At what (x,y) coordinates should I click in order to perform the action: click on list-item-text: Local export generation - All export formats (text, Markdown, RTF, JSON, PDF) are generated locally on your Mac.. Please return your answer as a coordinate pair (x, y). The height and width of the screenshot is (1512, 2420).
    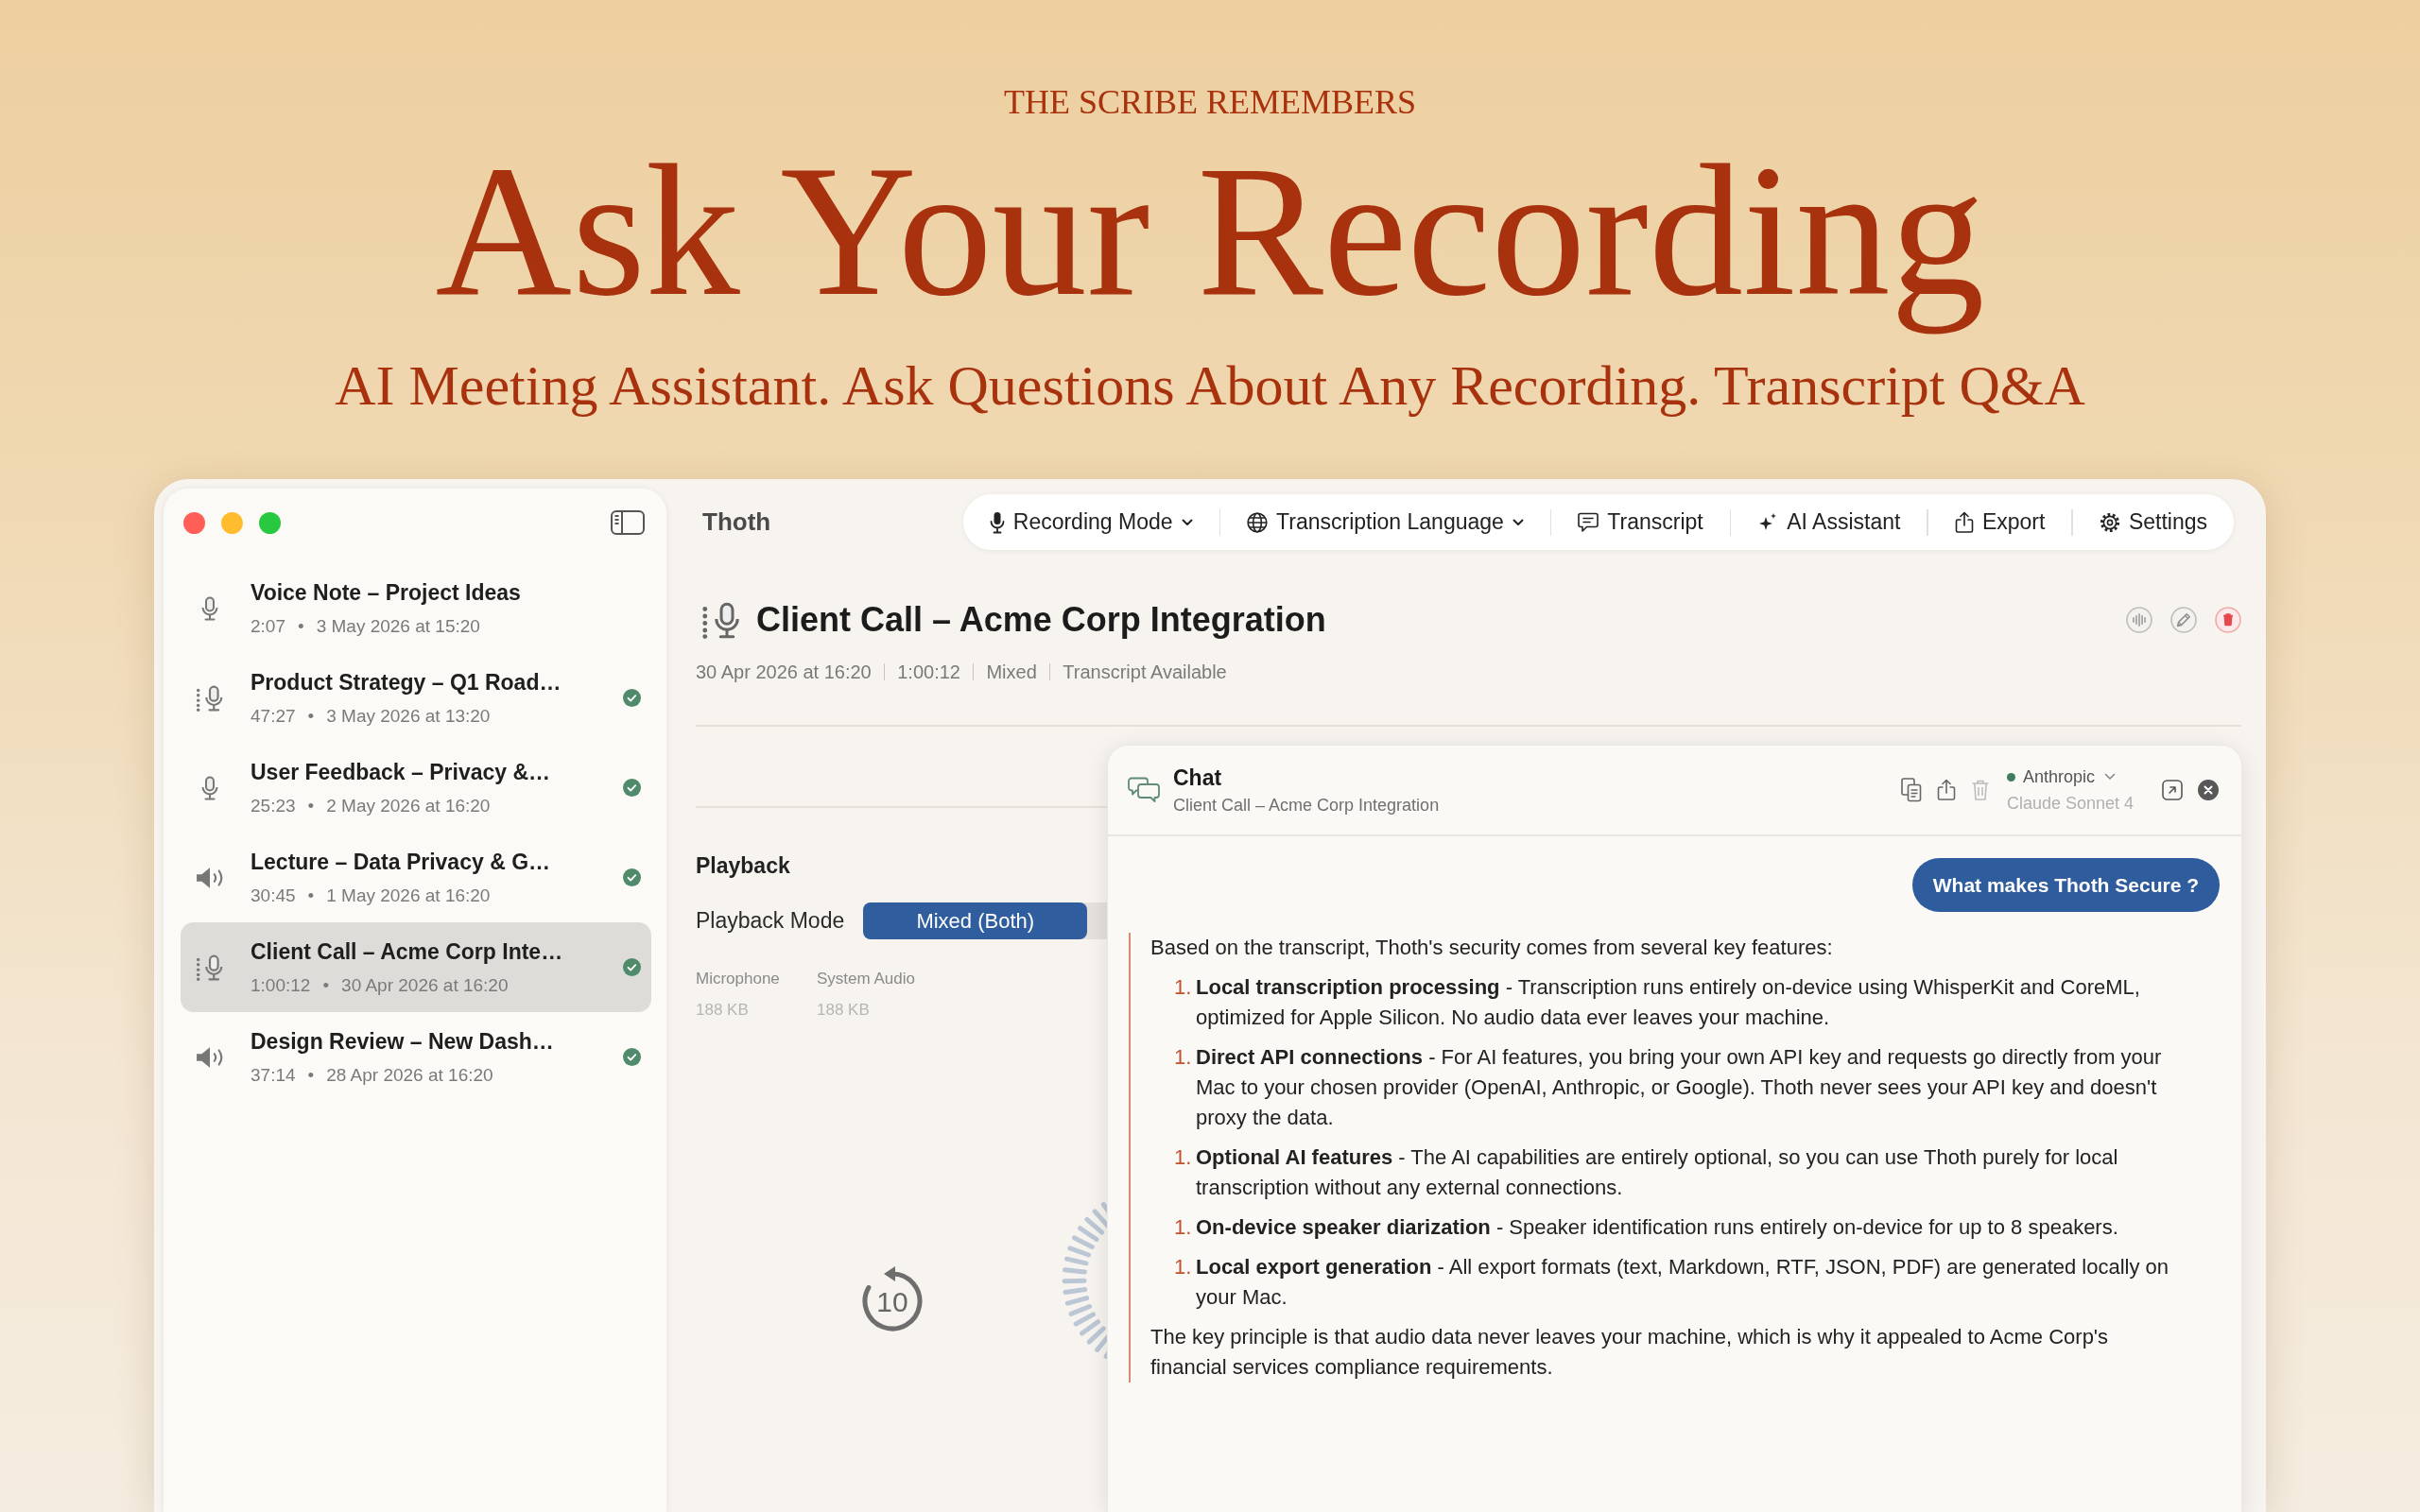
    Looking at the image, I should click on (1683, 1282).